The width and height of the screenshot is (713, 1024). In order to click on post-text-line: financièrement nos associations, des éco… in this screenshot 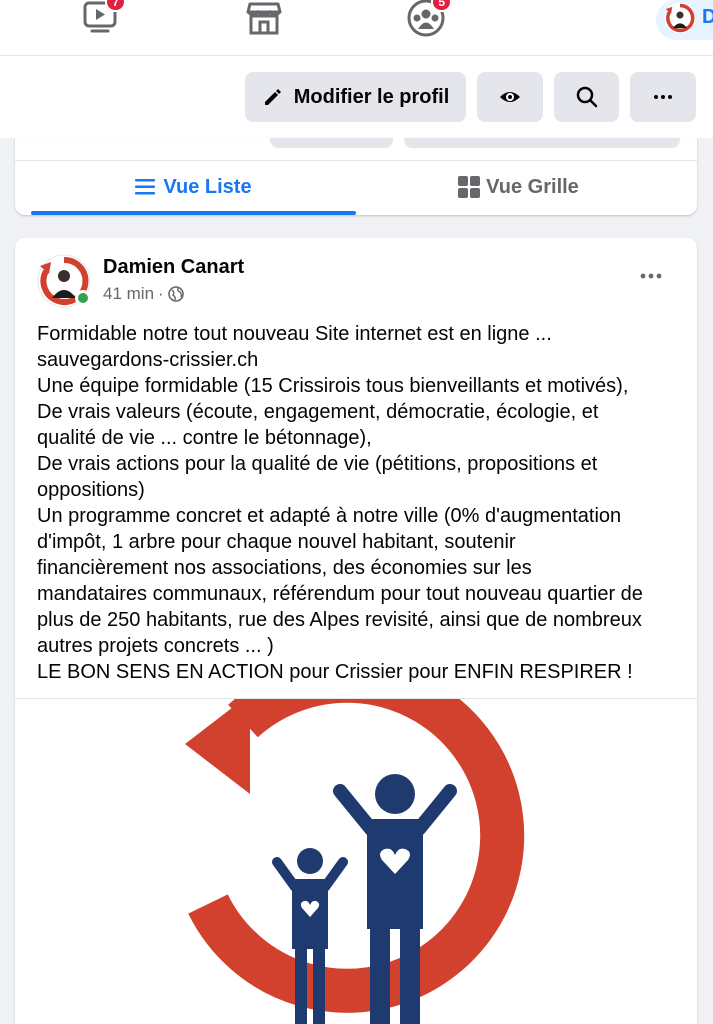, I will do `click(284, 568)`.